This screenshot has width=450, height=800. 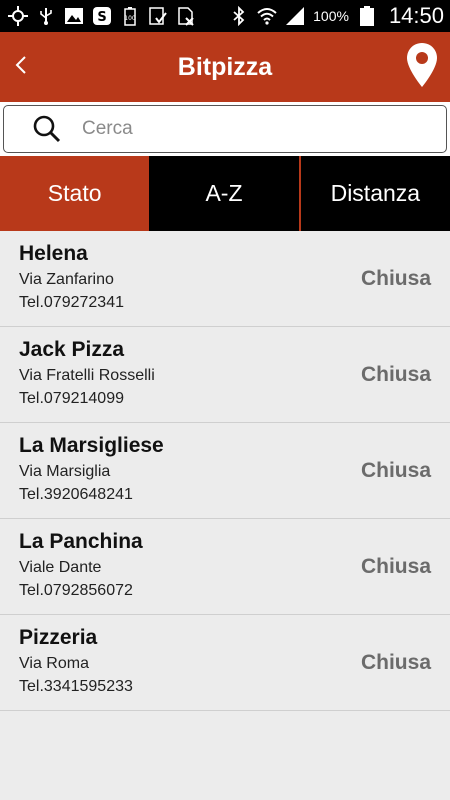 What do you see at coordinates (87, 375) in the screenshot?
I see `pizzeria-address: Via Fratelli Rosselli` at bounding box center [87, 375].